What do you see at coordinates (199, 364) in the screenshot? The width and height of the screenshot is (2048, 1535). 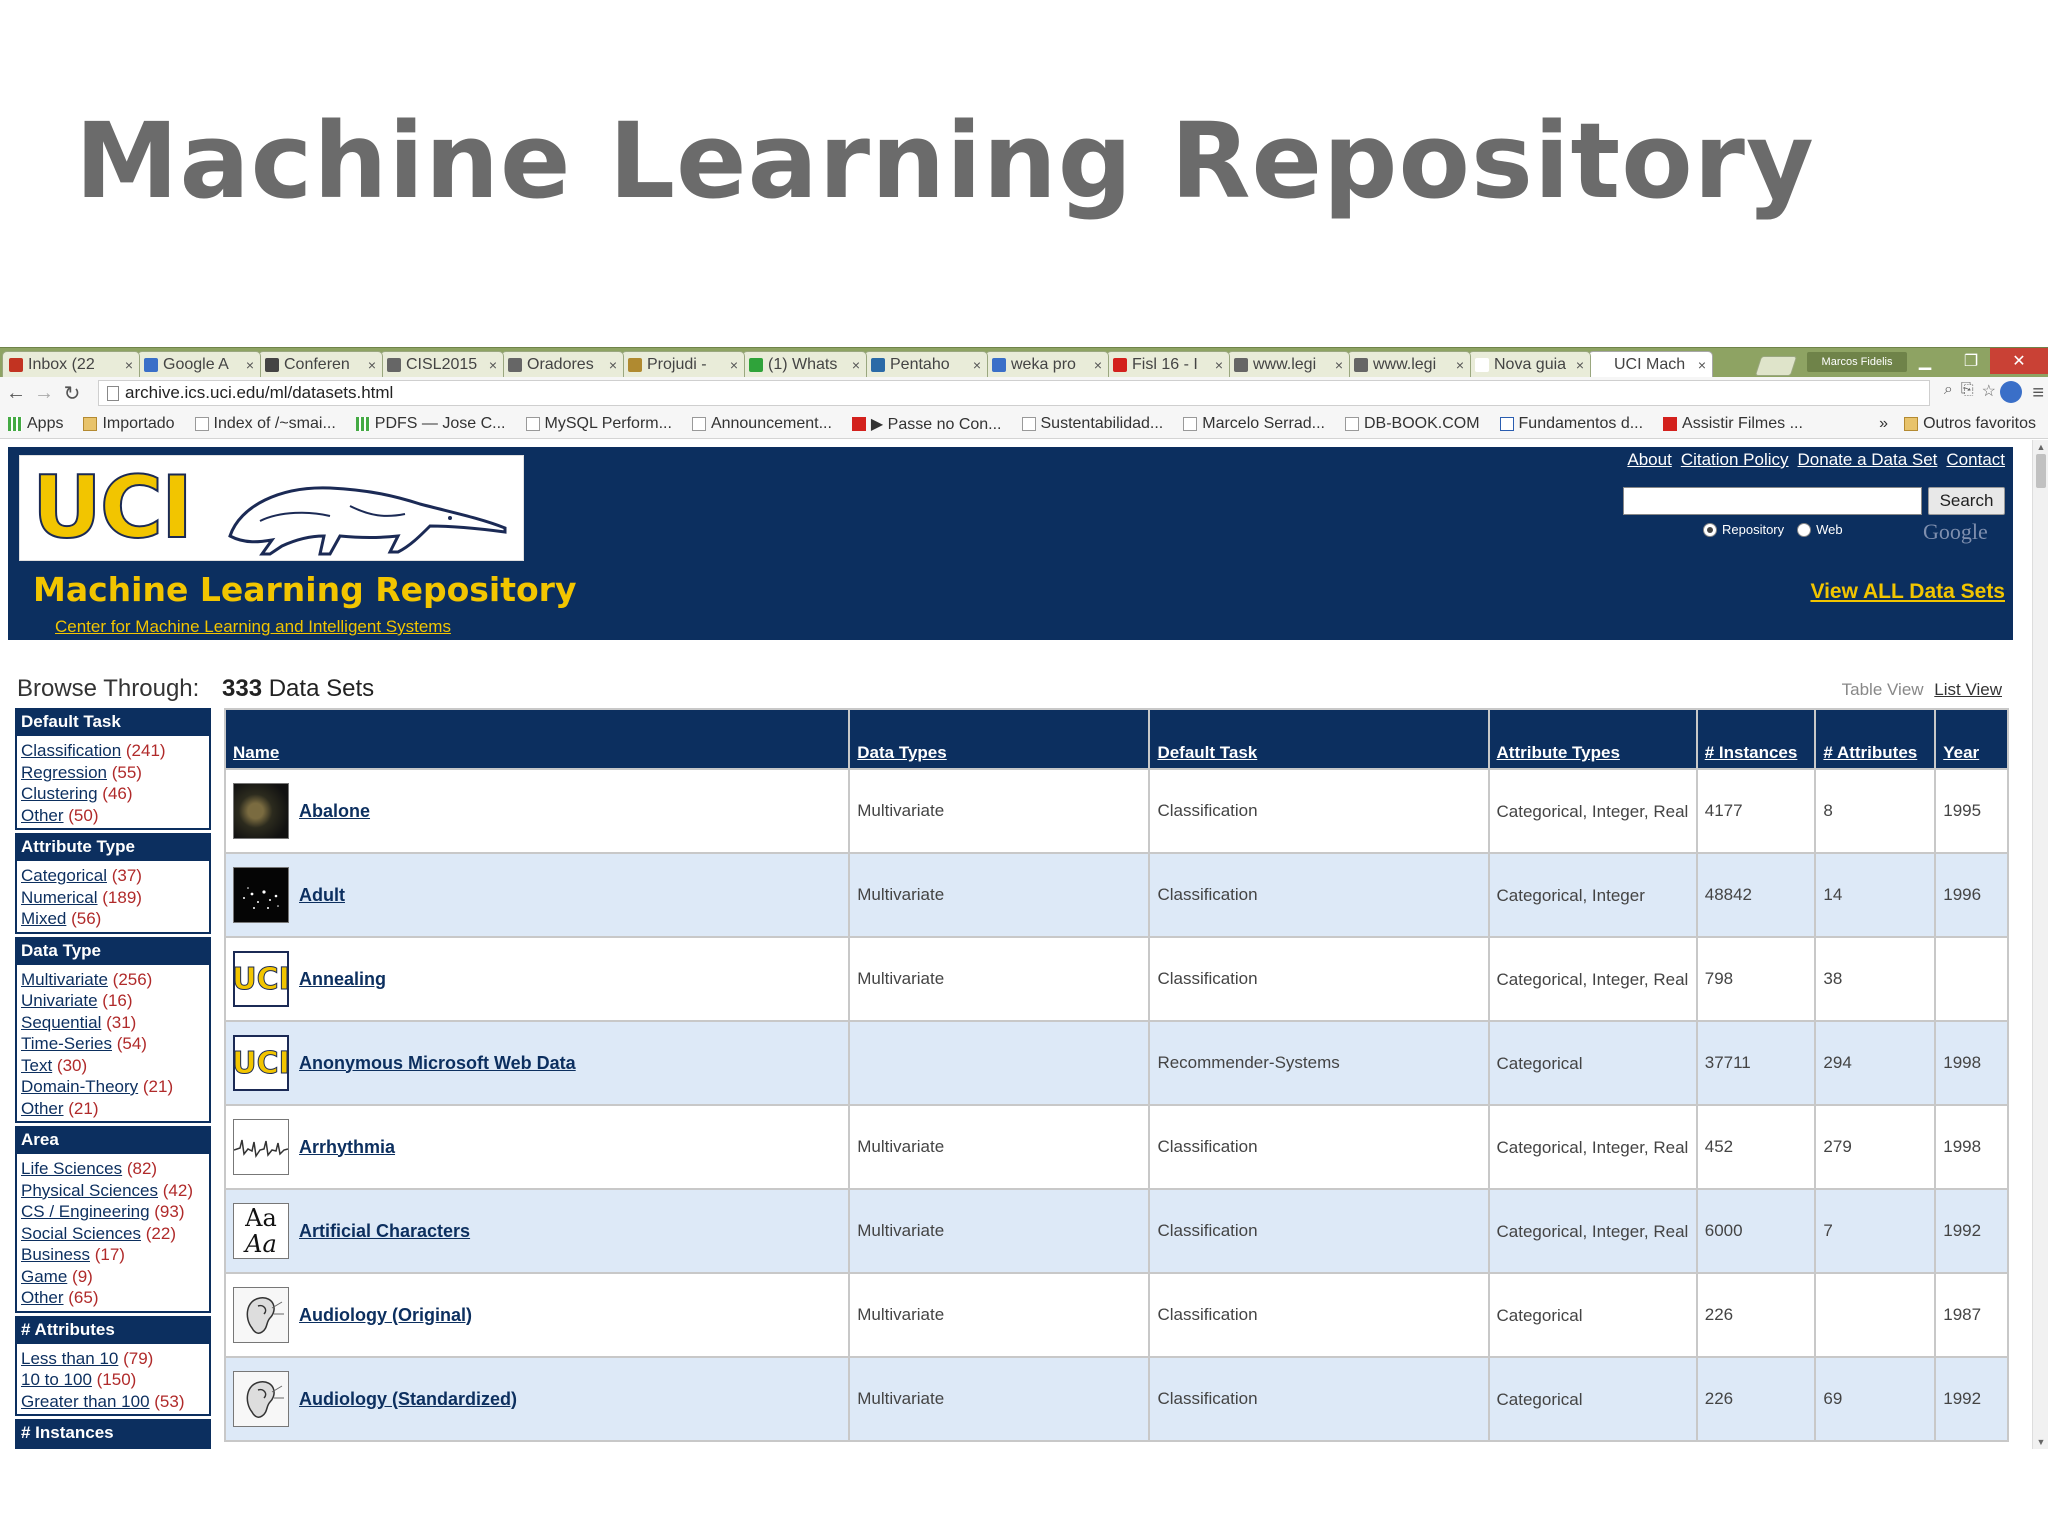 I see `browser-tab: Google A ×` at bounding box center [199, 364].